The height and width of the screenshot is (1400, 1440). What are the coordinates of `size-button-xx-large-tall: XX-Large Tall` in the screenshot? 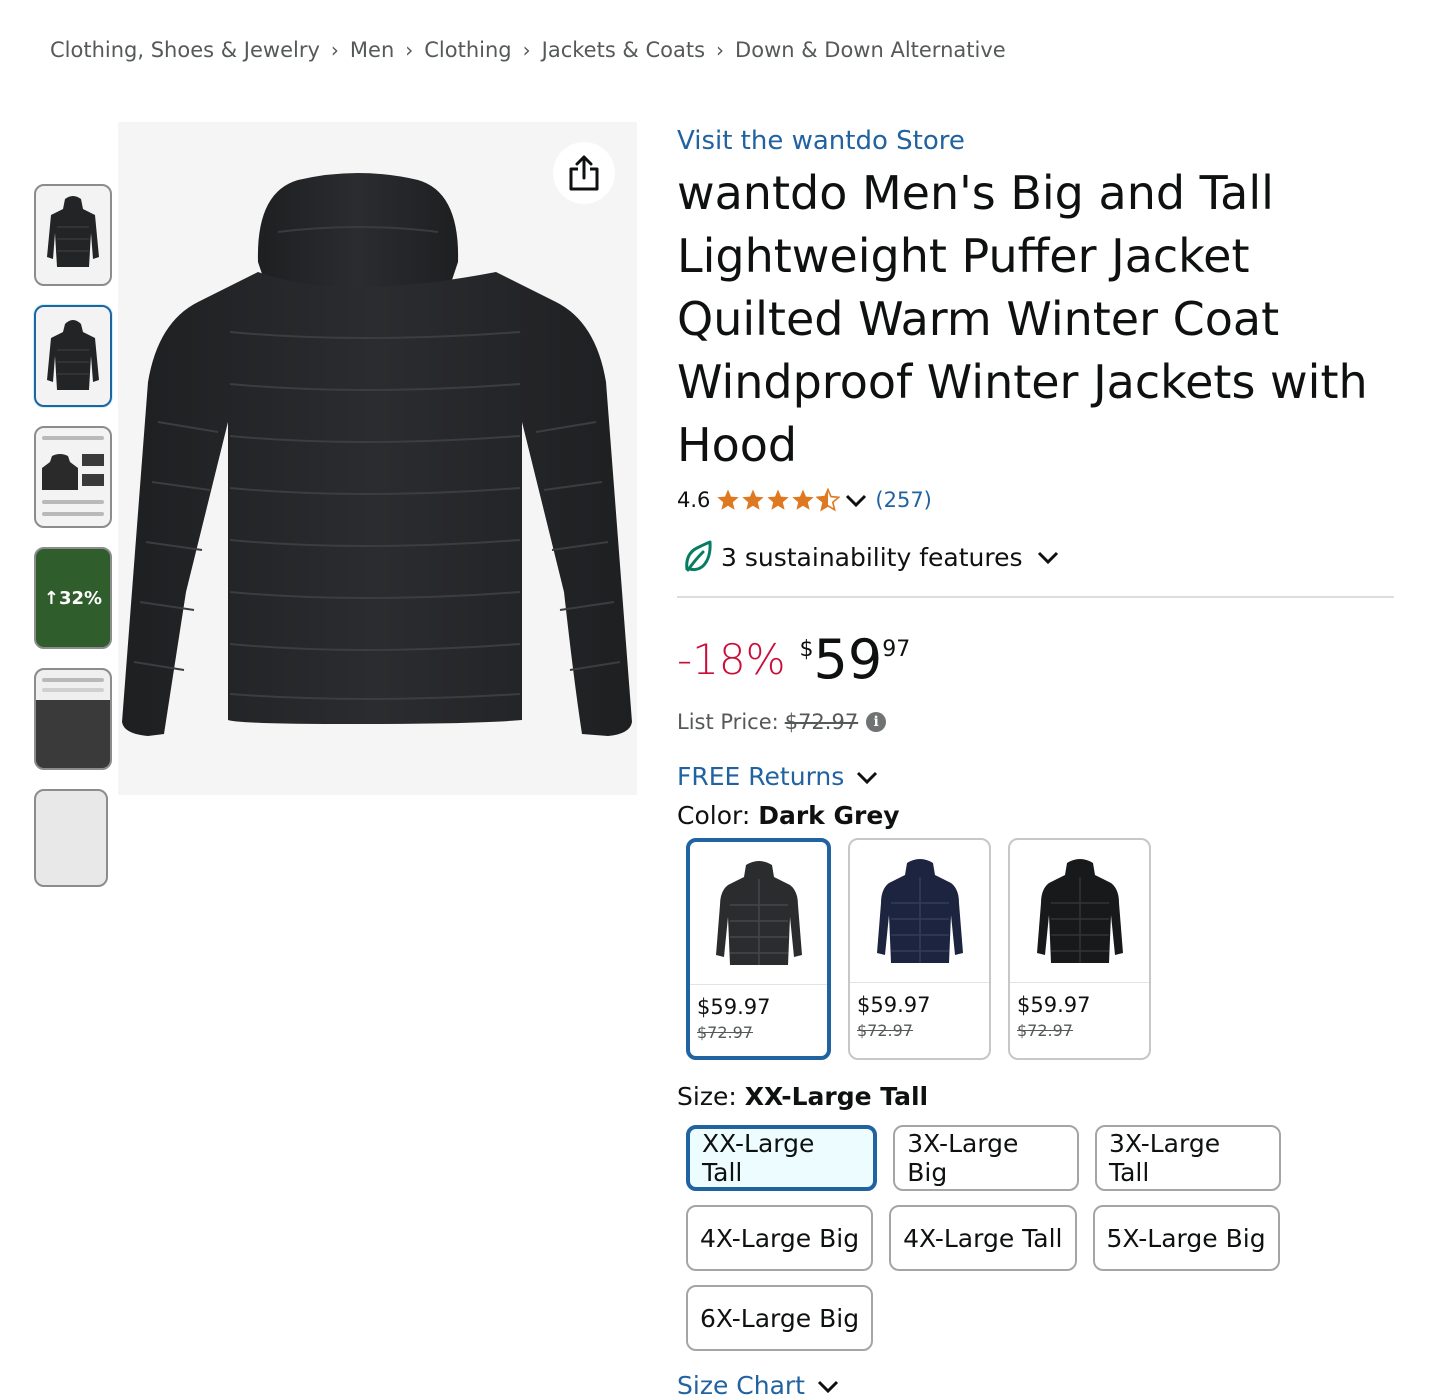 It's located at (782, 1158).